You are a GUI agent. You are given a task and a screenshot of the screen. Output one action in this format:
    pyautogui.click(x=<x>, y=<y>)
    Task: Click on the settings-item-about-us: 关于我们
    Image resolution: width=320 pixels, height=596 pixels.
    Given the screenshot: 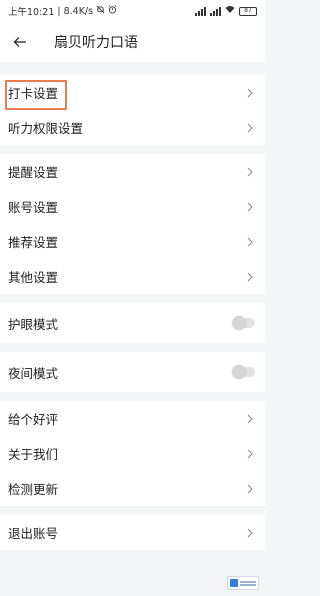 What is the action you would take?
    pyautogui.click(x=132, y=453)
    